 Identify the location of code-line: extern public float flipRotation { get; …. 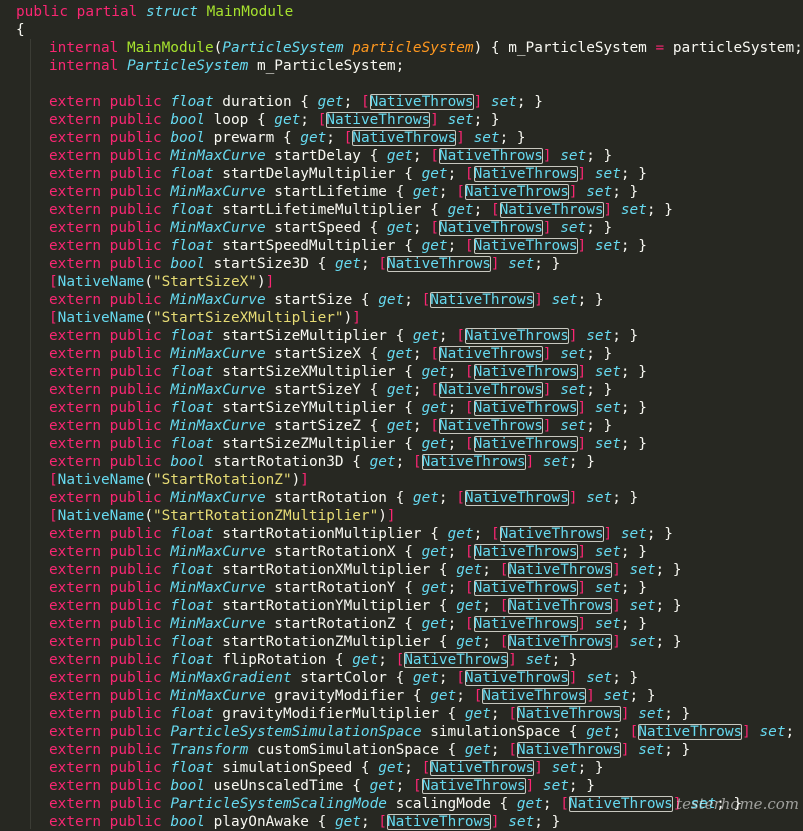
(313, 660).